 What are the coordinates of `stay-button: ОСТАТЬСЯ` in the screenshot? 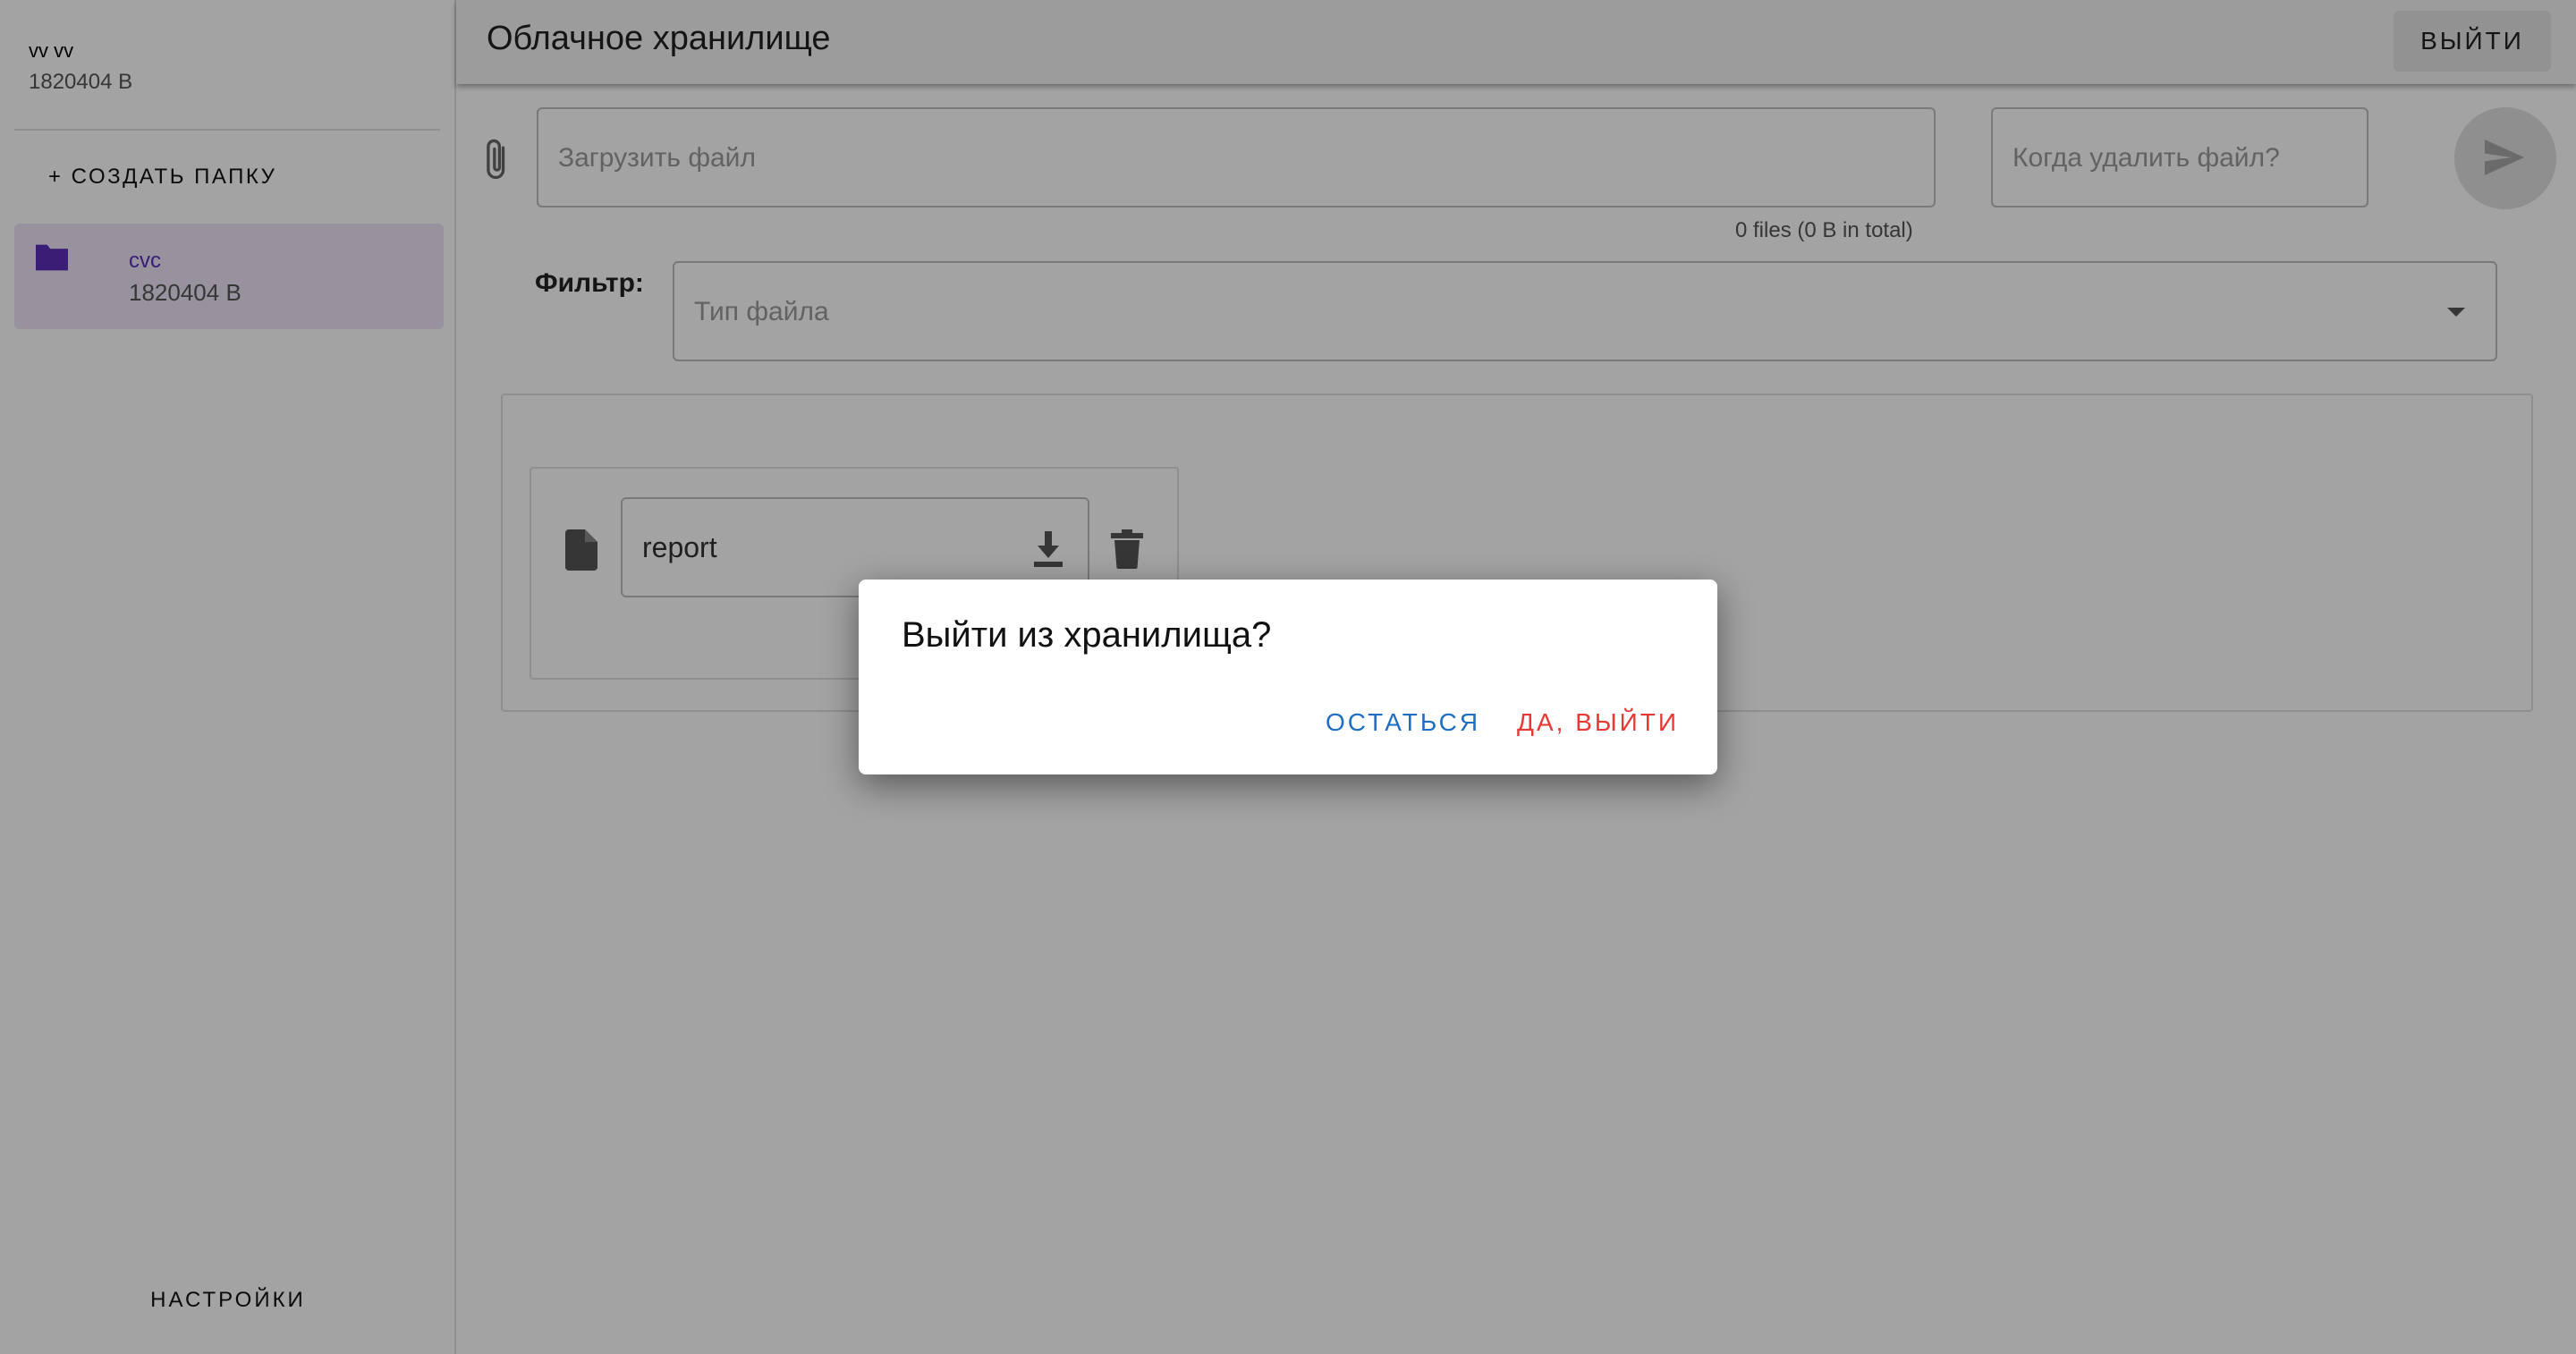 It's located at (1403, 722).